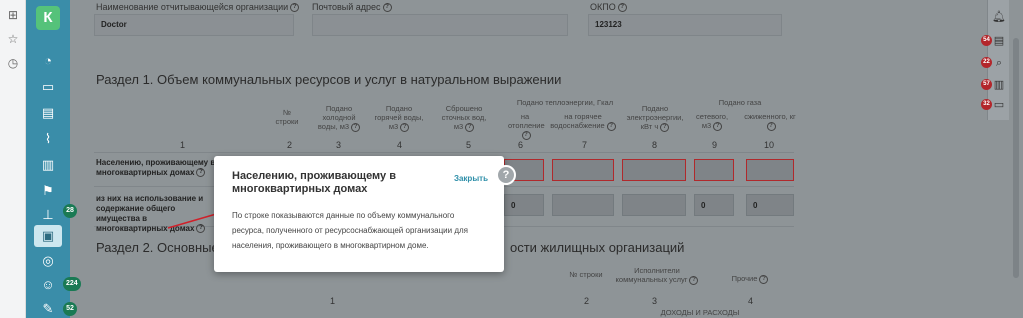 The image size is (1023, 318). What do you see at coordinates (464, 118) in the screenshot?
I see `column-header: Сброшено сточных вод, м3?` at bounding box center [464, 118].